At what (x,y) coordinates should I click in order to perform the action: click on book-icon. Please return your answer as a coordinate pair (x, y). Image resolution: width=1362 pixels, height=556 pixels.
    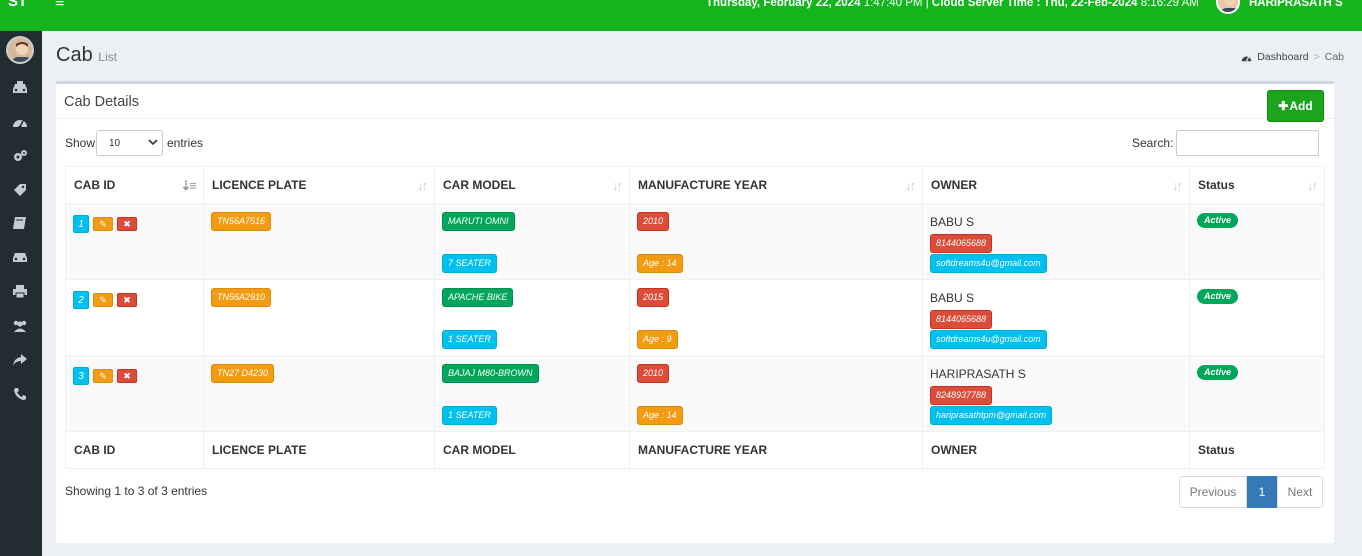
    Looking at the image, I should click on (20, 223).